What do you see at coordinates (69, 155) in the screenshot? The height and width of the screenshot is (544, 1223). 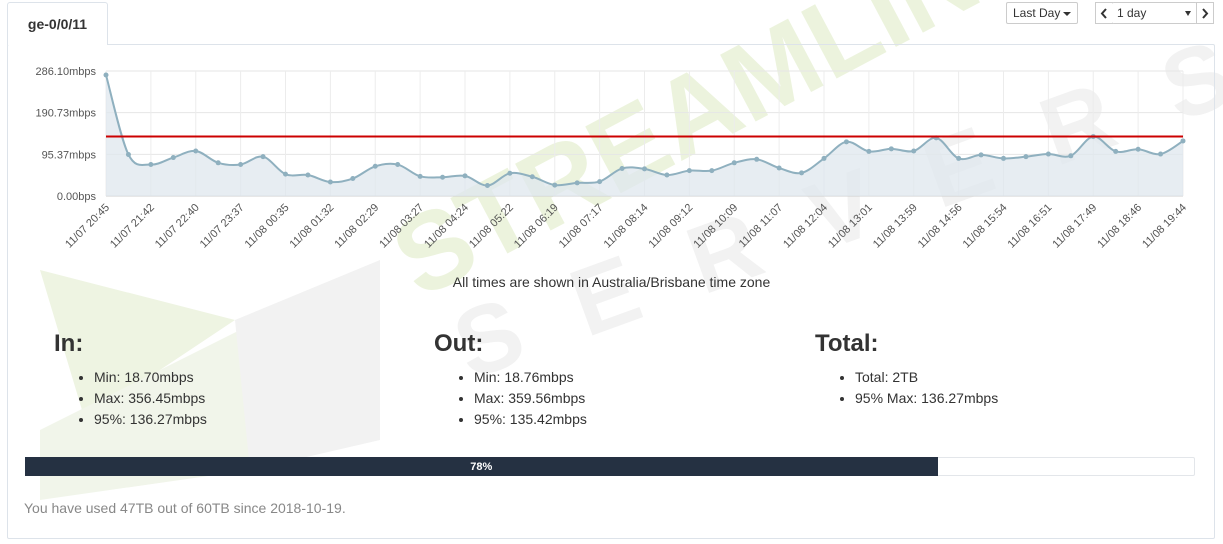 I see `y-tick-label: 95.37mbps` at bounding box center [69, 155].